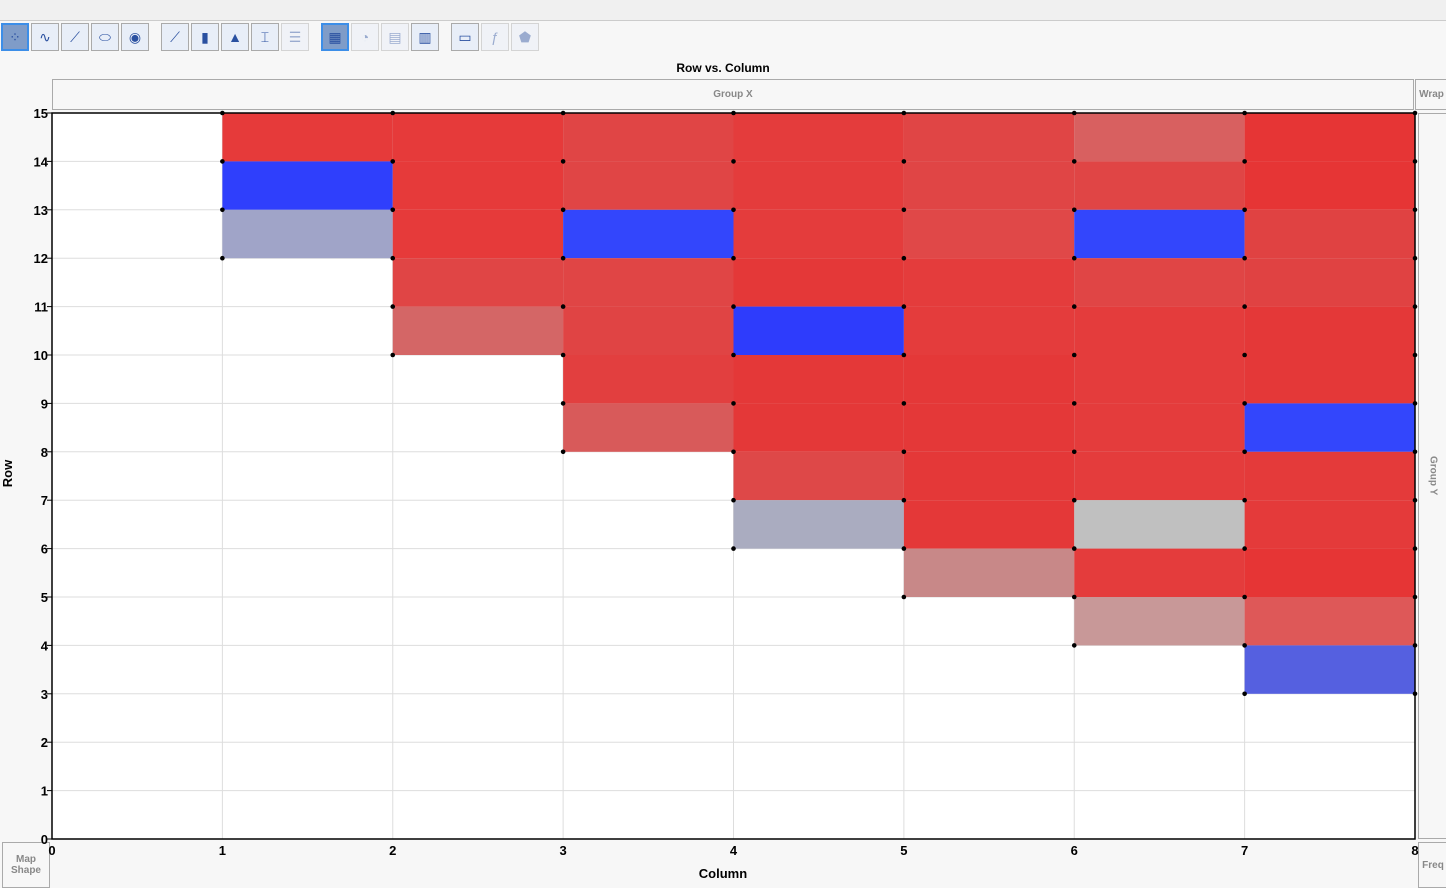 This screenshot has height=888, width=1446. What do you see at coordinates (44, 500) in the screenshot?
I see `y-tick-label: 7` at bounding box center [44, 500].